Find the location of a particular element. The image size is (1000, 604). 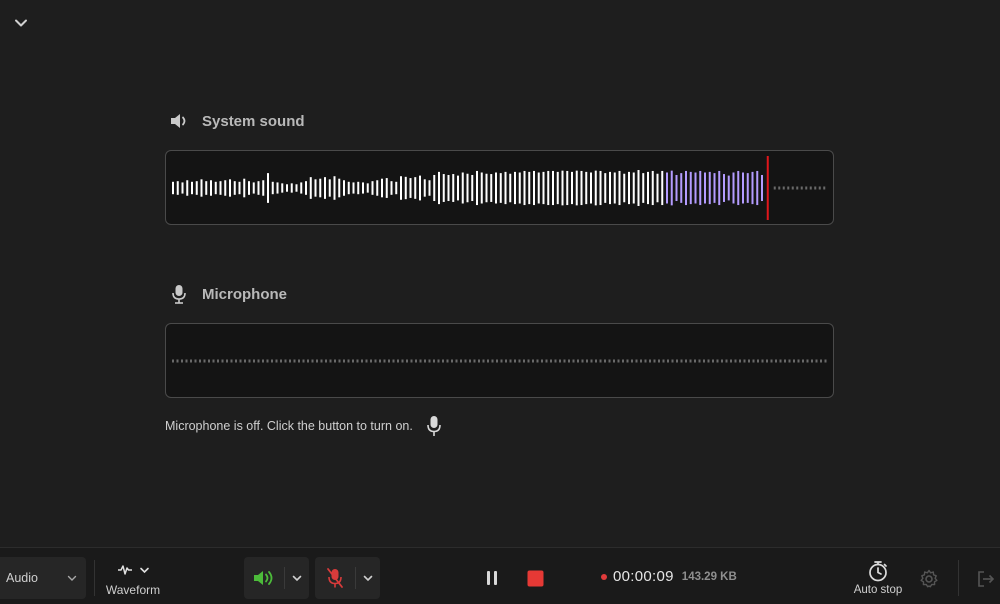

system-audio-dropdown is located at coordinates (297, 578).